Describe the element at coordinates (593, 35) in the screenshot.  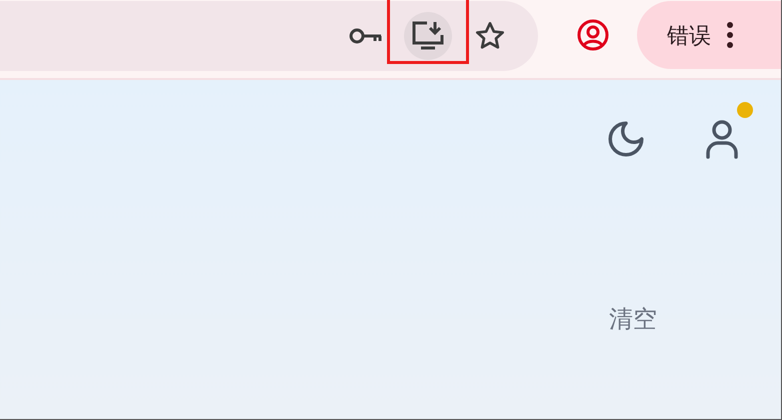
I see `profile-icon` at that location.